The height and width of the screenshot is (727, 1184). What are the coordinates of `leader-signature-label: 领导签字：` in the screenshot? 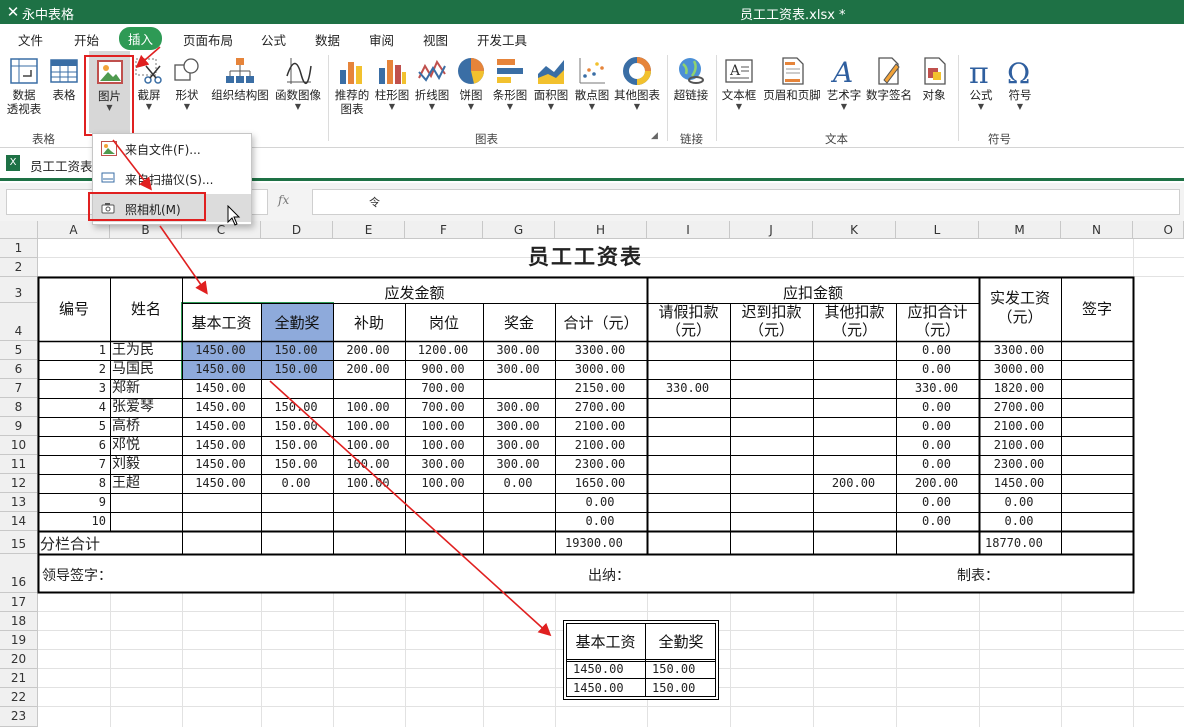 It's located at (77, 576).